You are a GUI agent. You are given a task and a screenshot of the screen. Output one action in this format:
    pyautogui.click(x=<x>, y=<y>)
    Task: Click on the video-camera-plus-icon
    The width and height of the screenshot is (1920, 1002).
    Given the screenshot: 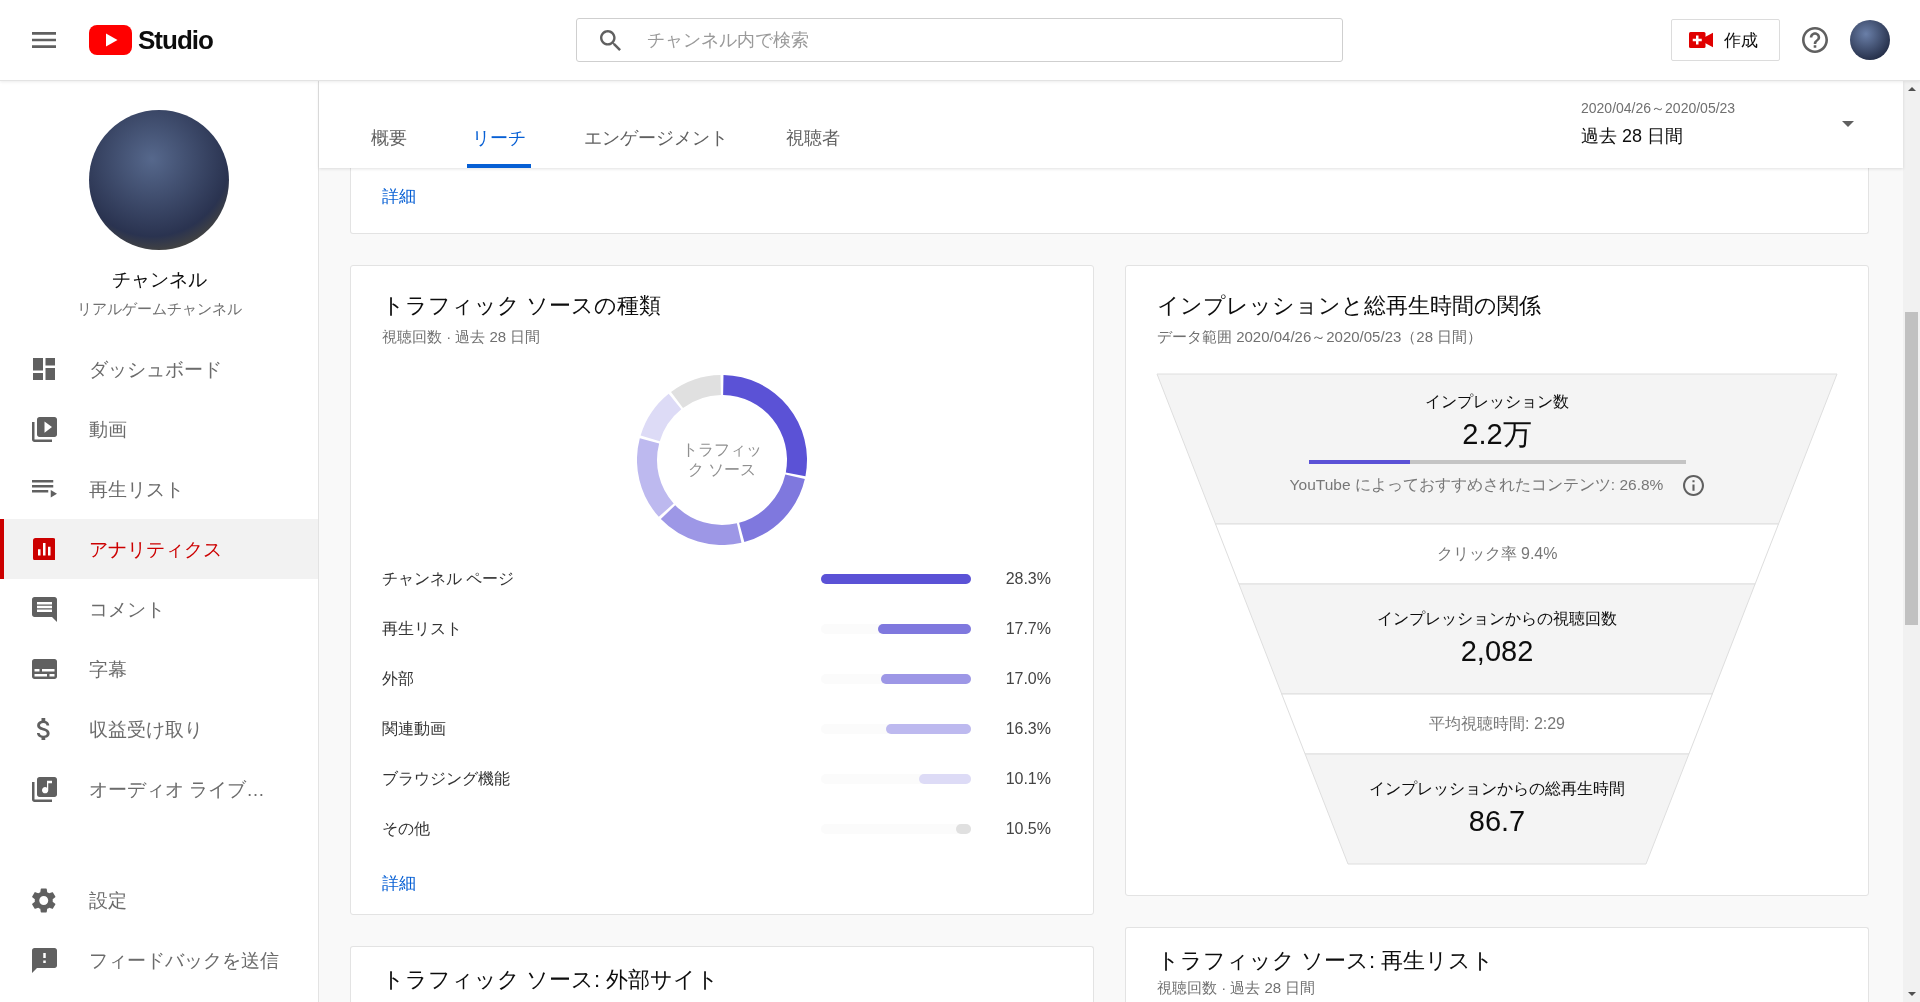 What is the action you would take?
    pyautogui.click(x=1701, y=40)
    